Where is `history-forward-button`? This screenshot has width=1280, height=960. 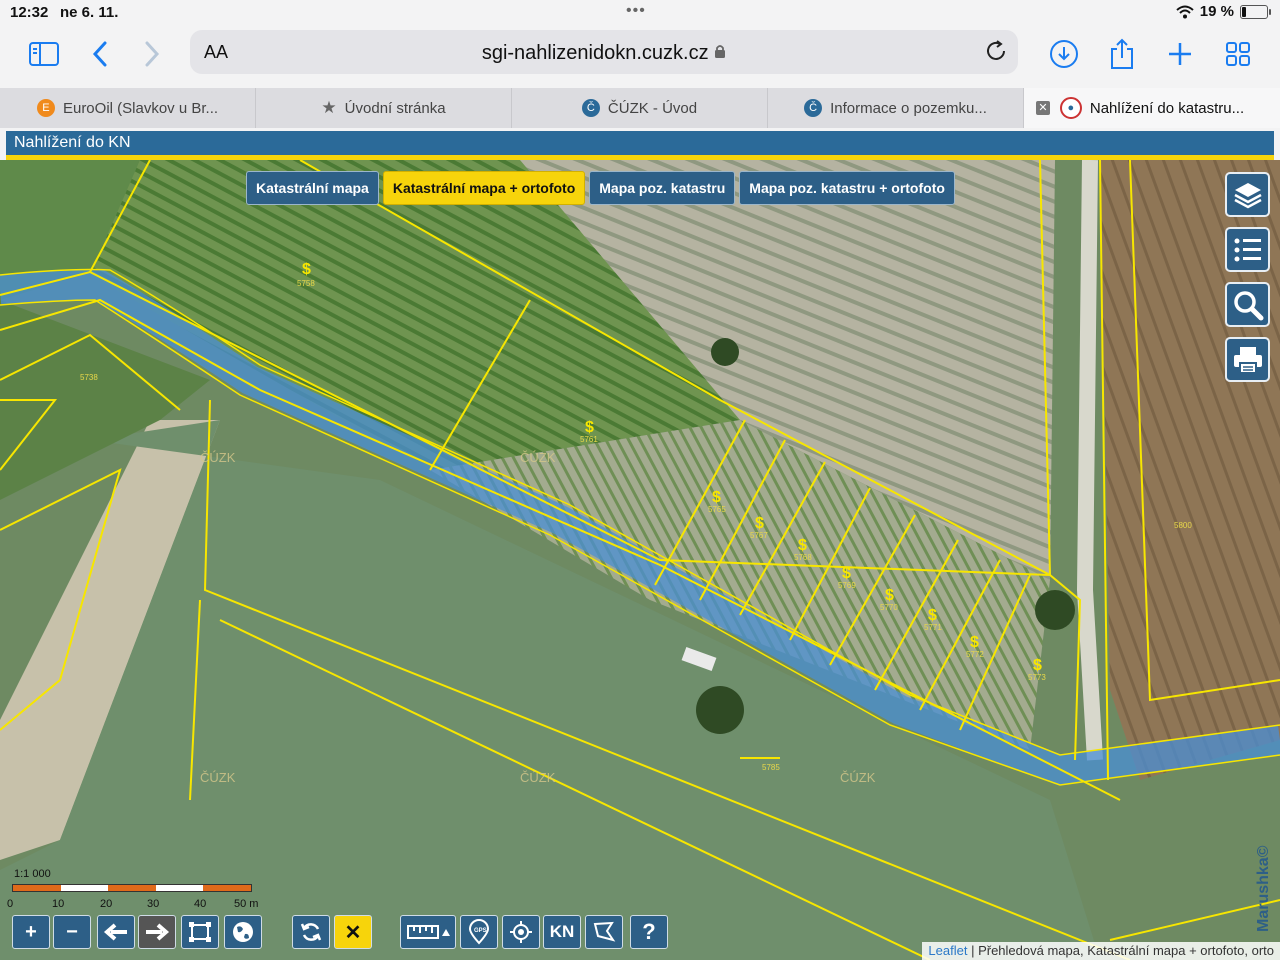 history-forward-button is located at coordinates (157, 932).